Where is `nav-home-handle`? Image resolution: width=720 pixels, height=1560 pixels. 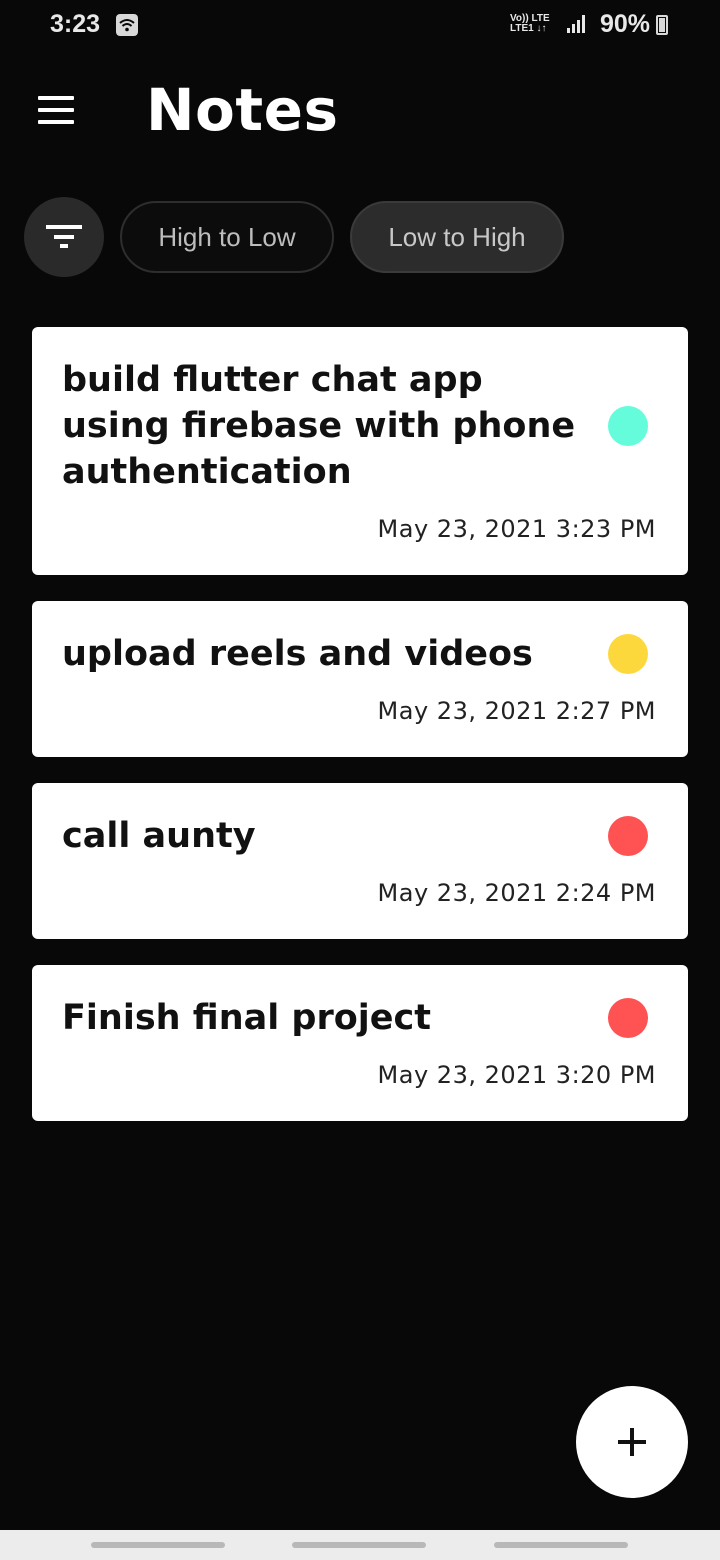 nav-home-handle is located at coordinates (359, 1545).